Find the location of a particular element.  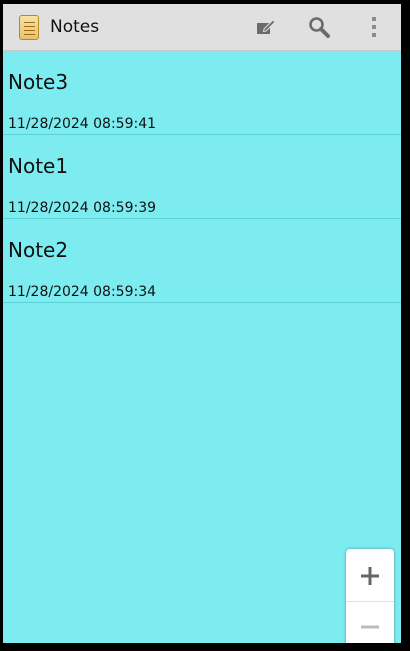

search-button is located at coordinates (319, 27).